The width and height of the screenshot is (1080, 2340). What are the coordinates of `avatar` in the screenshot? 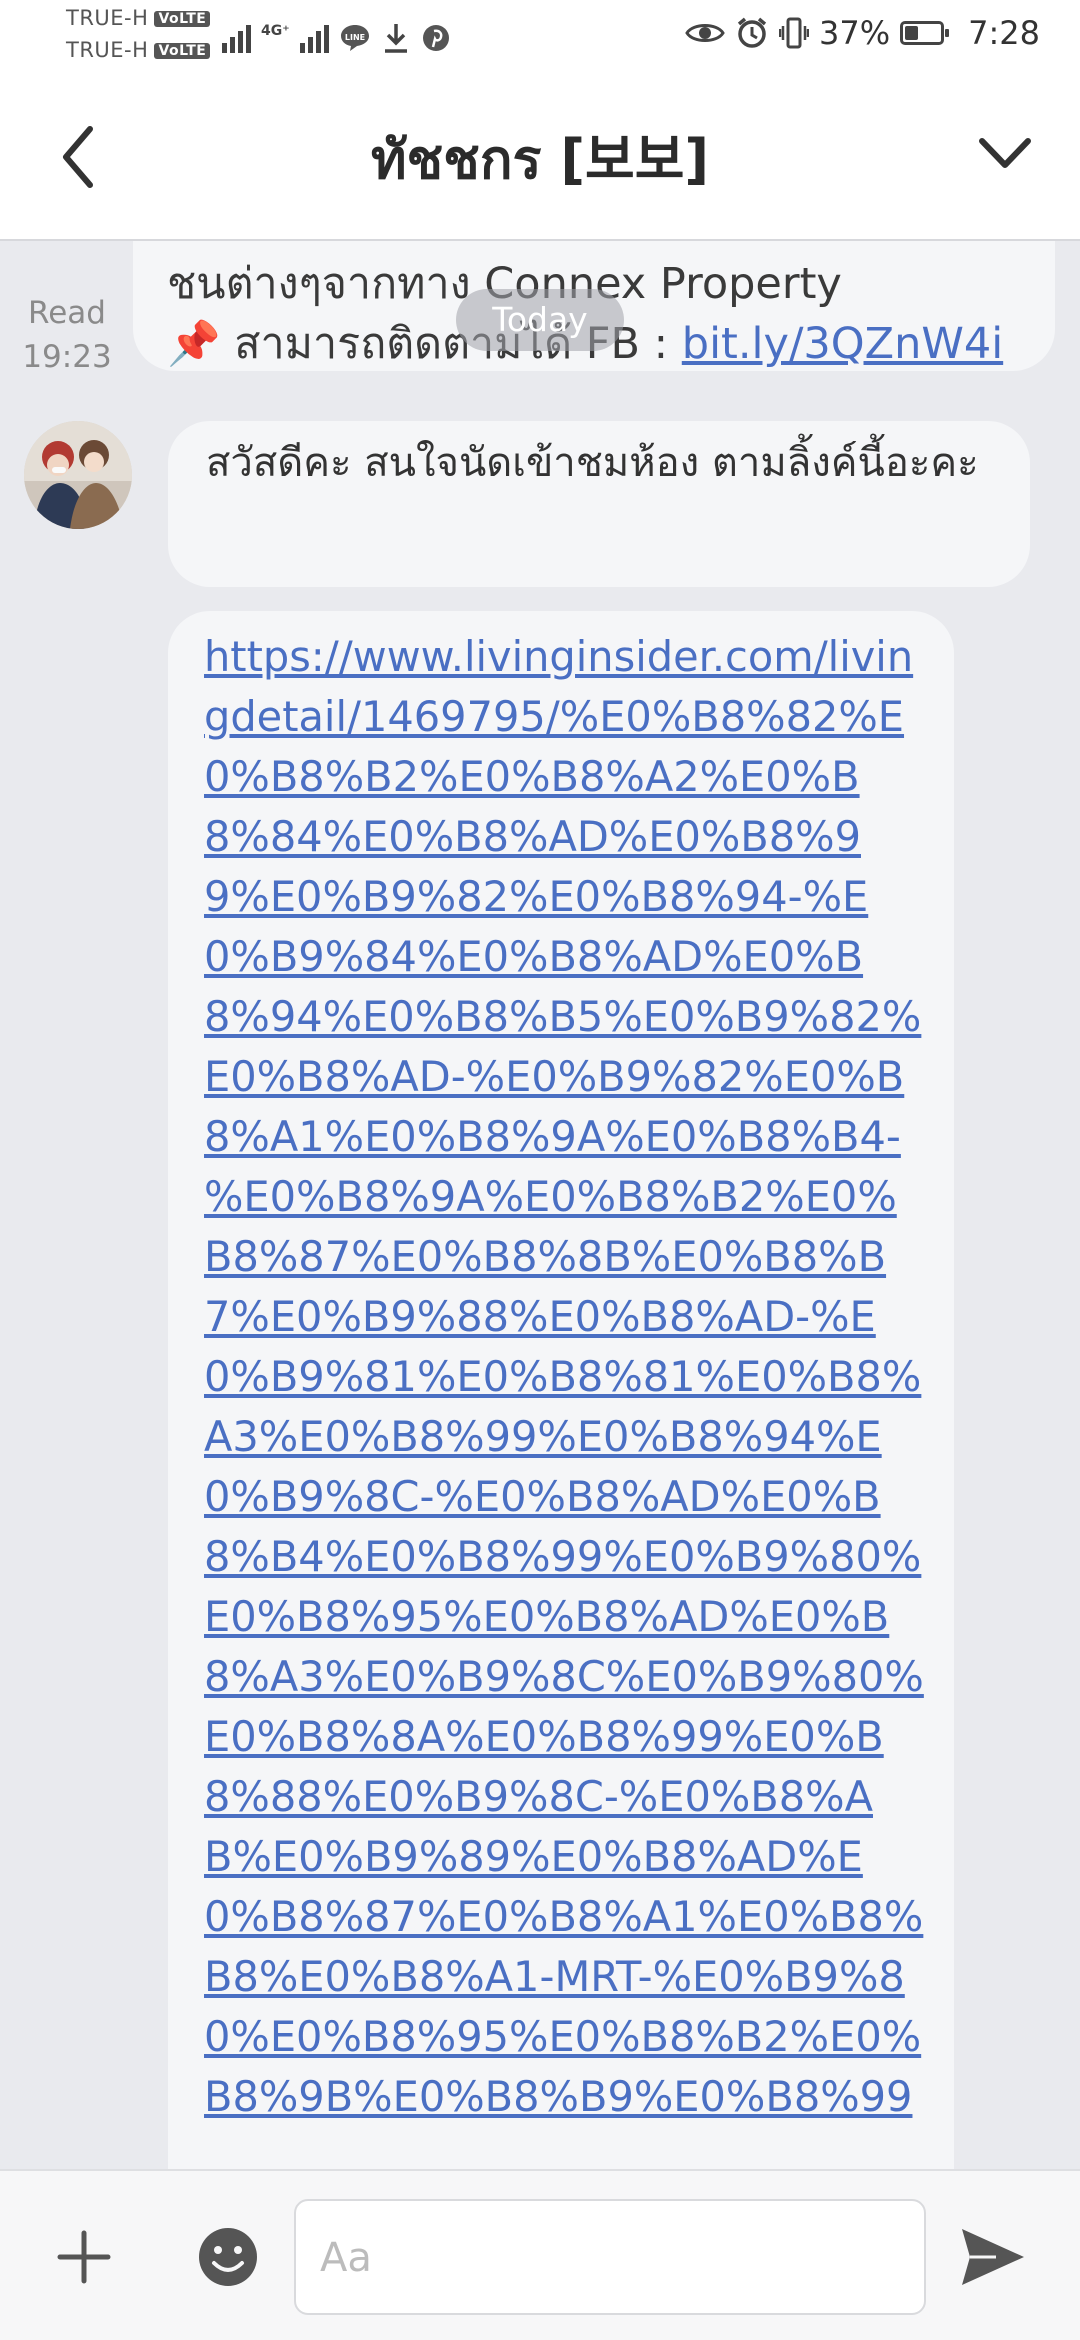 It's located at (78, 475).